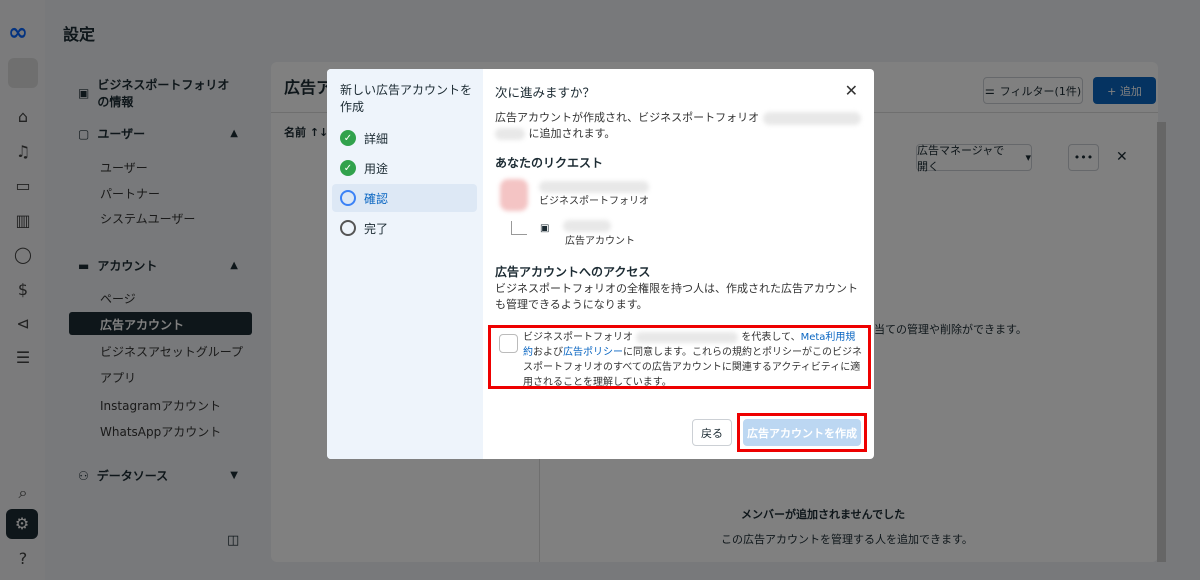 The image size is (1200, 580). What do you see at coordinates (376, 138) in the screenshot?
I see `step-label: 詳細` at bounding box center [376, 138].